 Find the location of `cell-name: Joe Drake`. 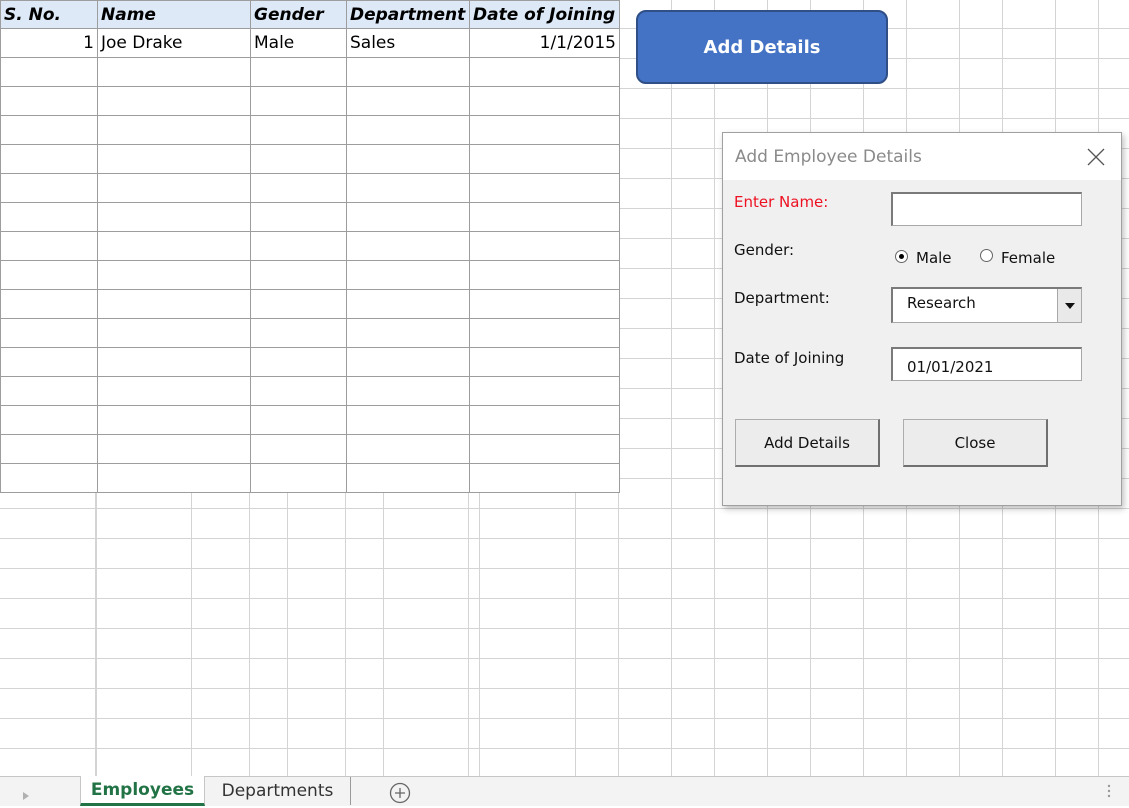

cell-name: Joe Drake is located at coordinates (174, 43).